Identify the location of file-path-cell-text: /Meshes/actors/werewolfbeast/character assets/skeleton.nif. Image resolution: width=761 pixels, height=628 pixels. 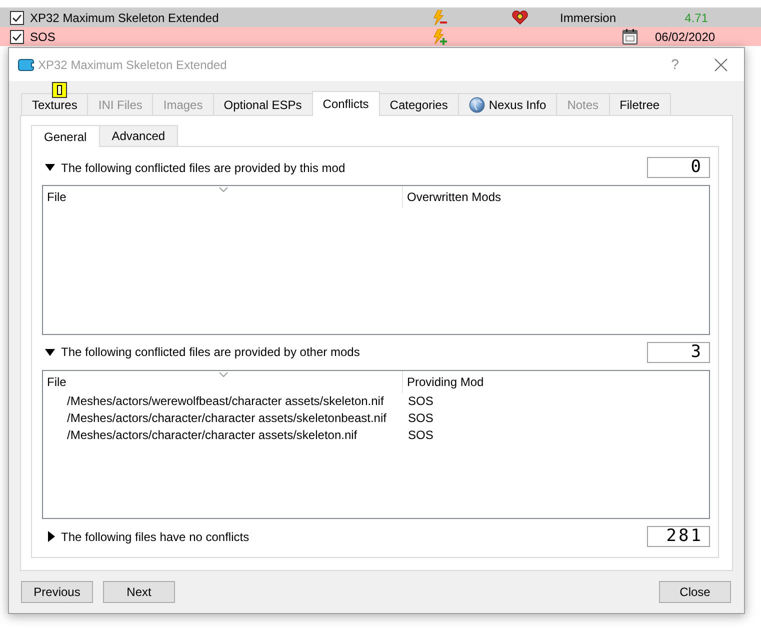
(225, 401).